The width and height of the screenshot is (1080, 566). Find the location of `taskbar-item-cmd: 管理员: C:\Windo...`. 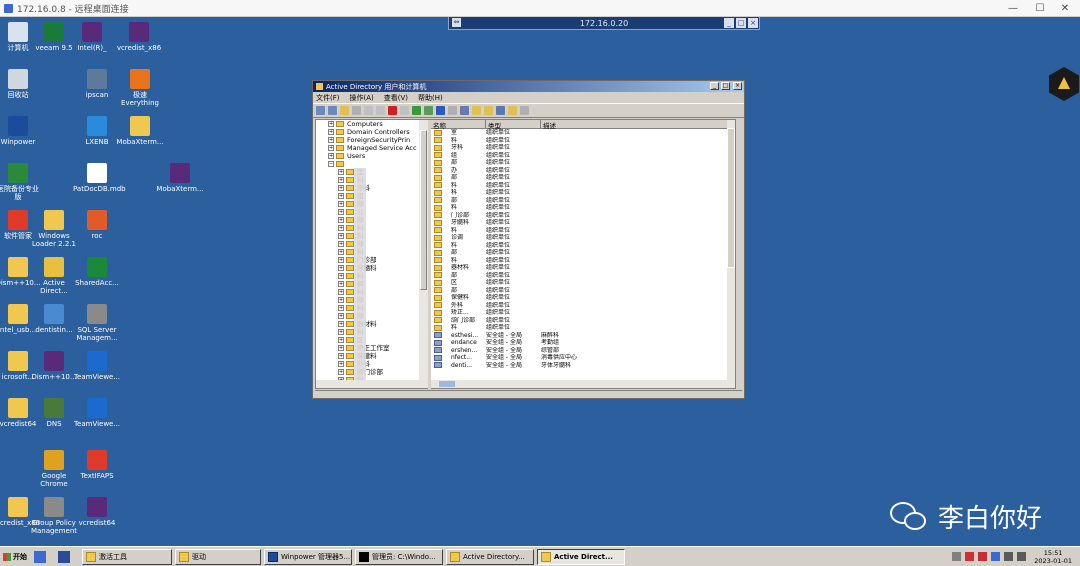

taskbar-item-cmd: 管理员: C:\Windo... is located at coordinates (399, 556).